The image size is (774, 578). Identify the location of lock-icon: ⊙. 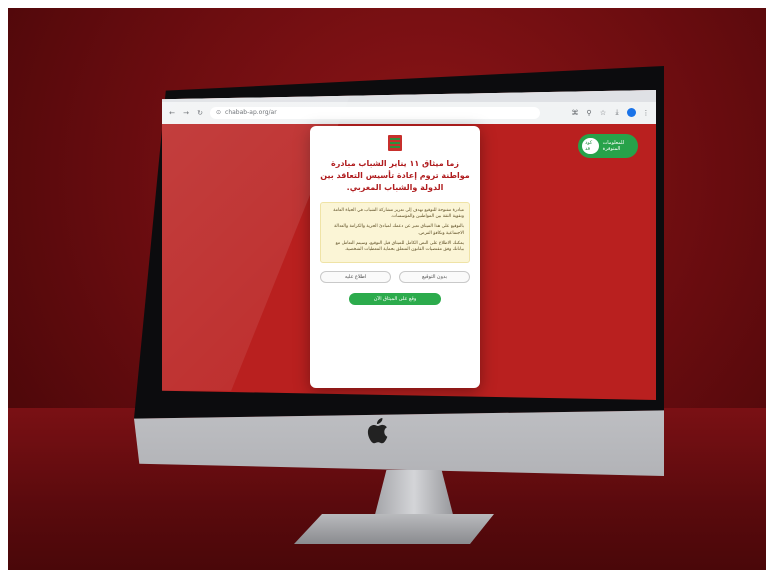
(219, 112).